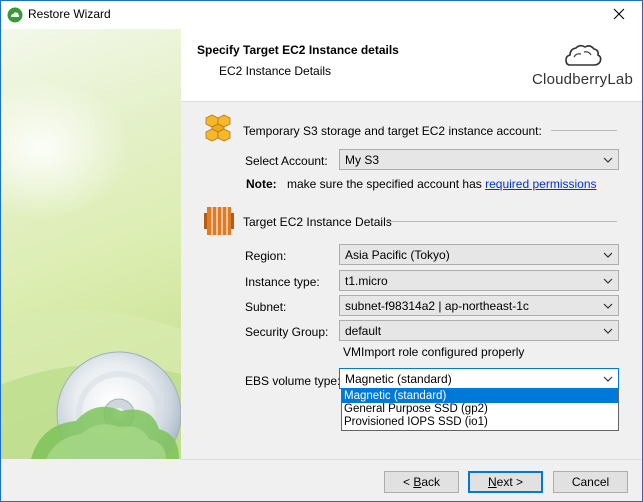 The image size is (643, 502). What do you see at coordinates (15, 15) in the screenshot?
I see `cloudberry-app-icon` at bounding box center [15, 15].